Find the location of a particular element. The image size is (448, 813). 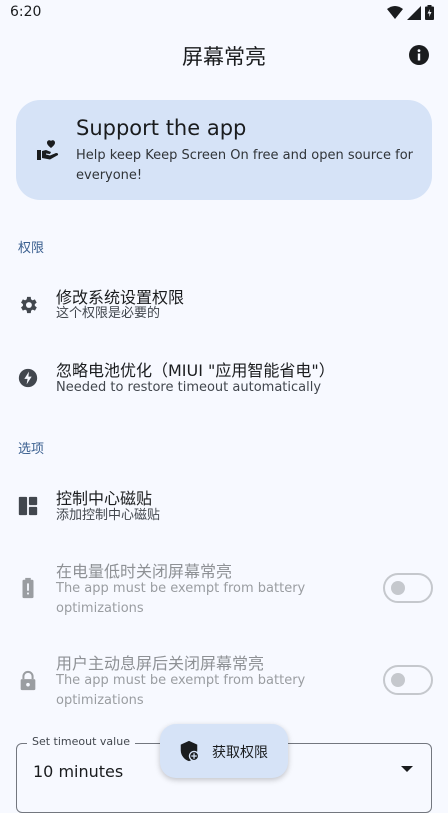

battery-saver-icon is located at coordinates (28, 378).